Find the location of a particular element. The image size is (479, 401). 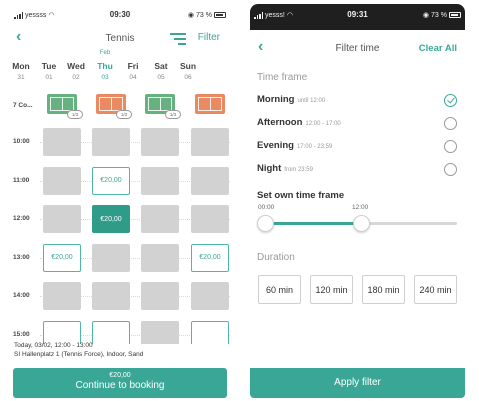

duration-option-button: 240 min is located at coordinates (435, 289).